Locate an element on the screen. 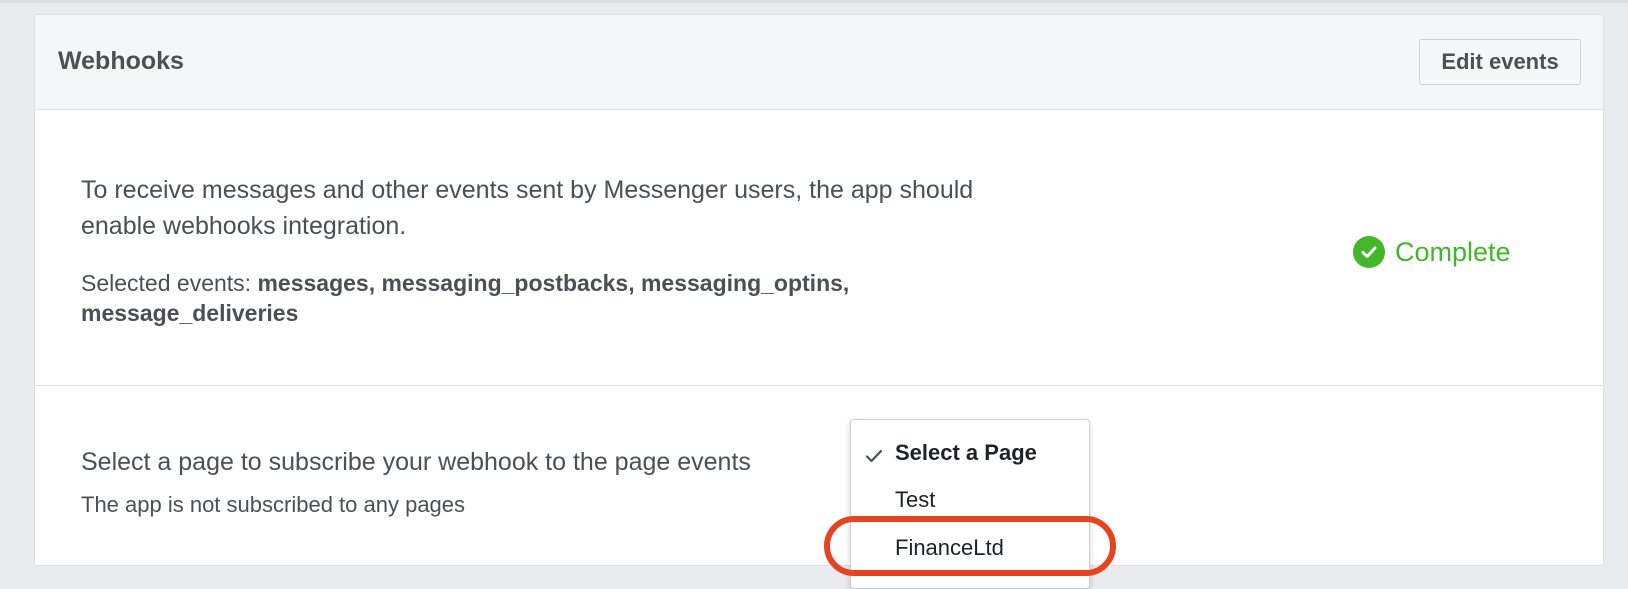 The image size is (1628, 589). selected-events-label: Selected events: is located at coordinates (166, 283).